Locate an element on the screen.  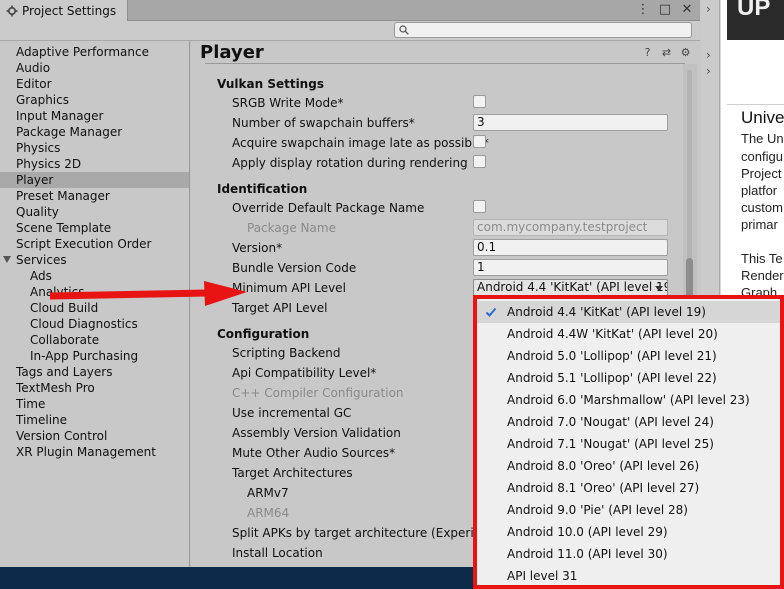
sidebar-item-services: Services is located at coordinates (94, 260).